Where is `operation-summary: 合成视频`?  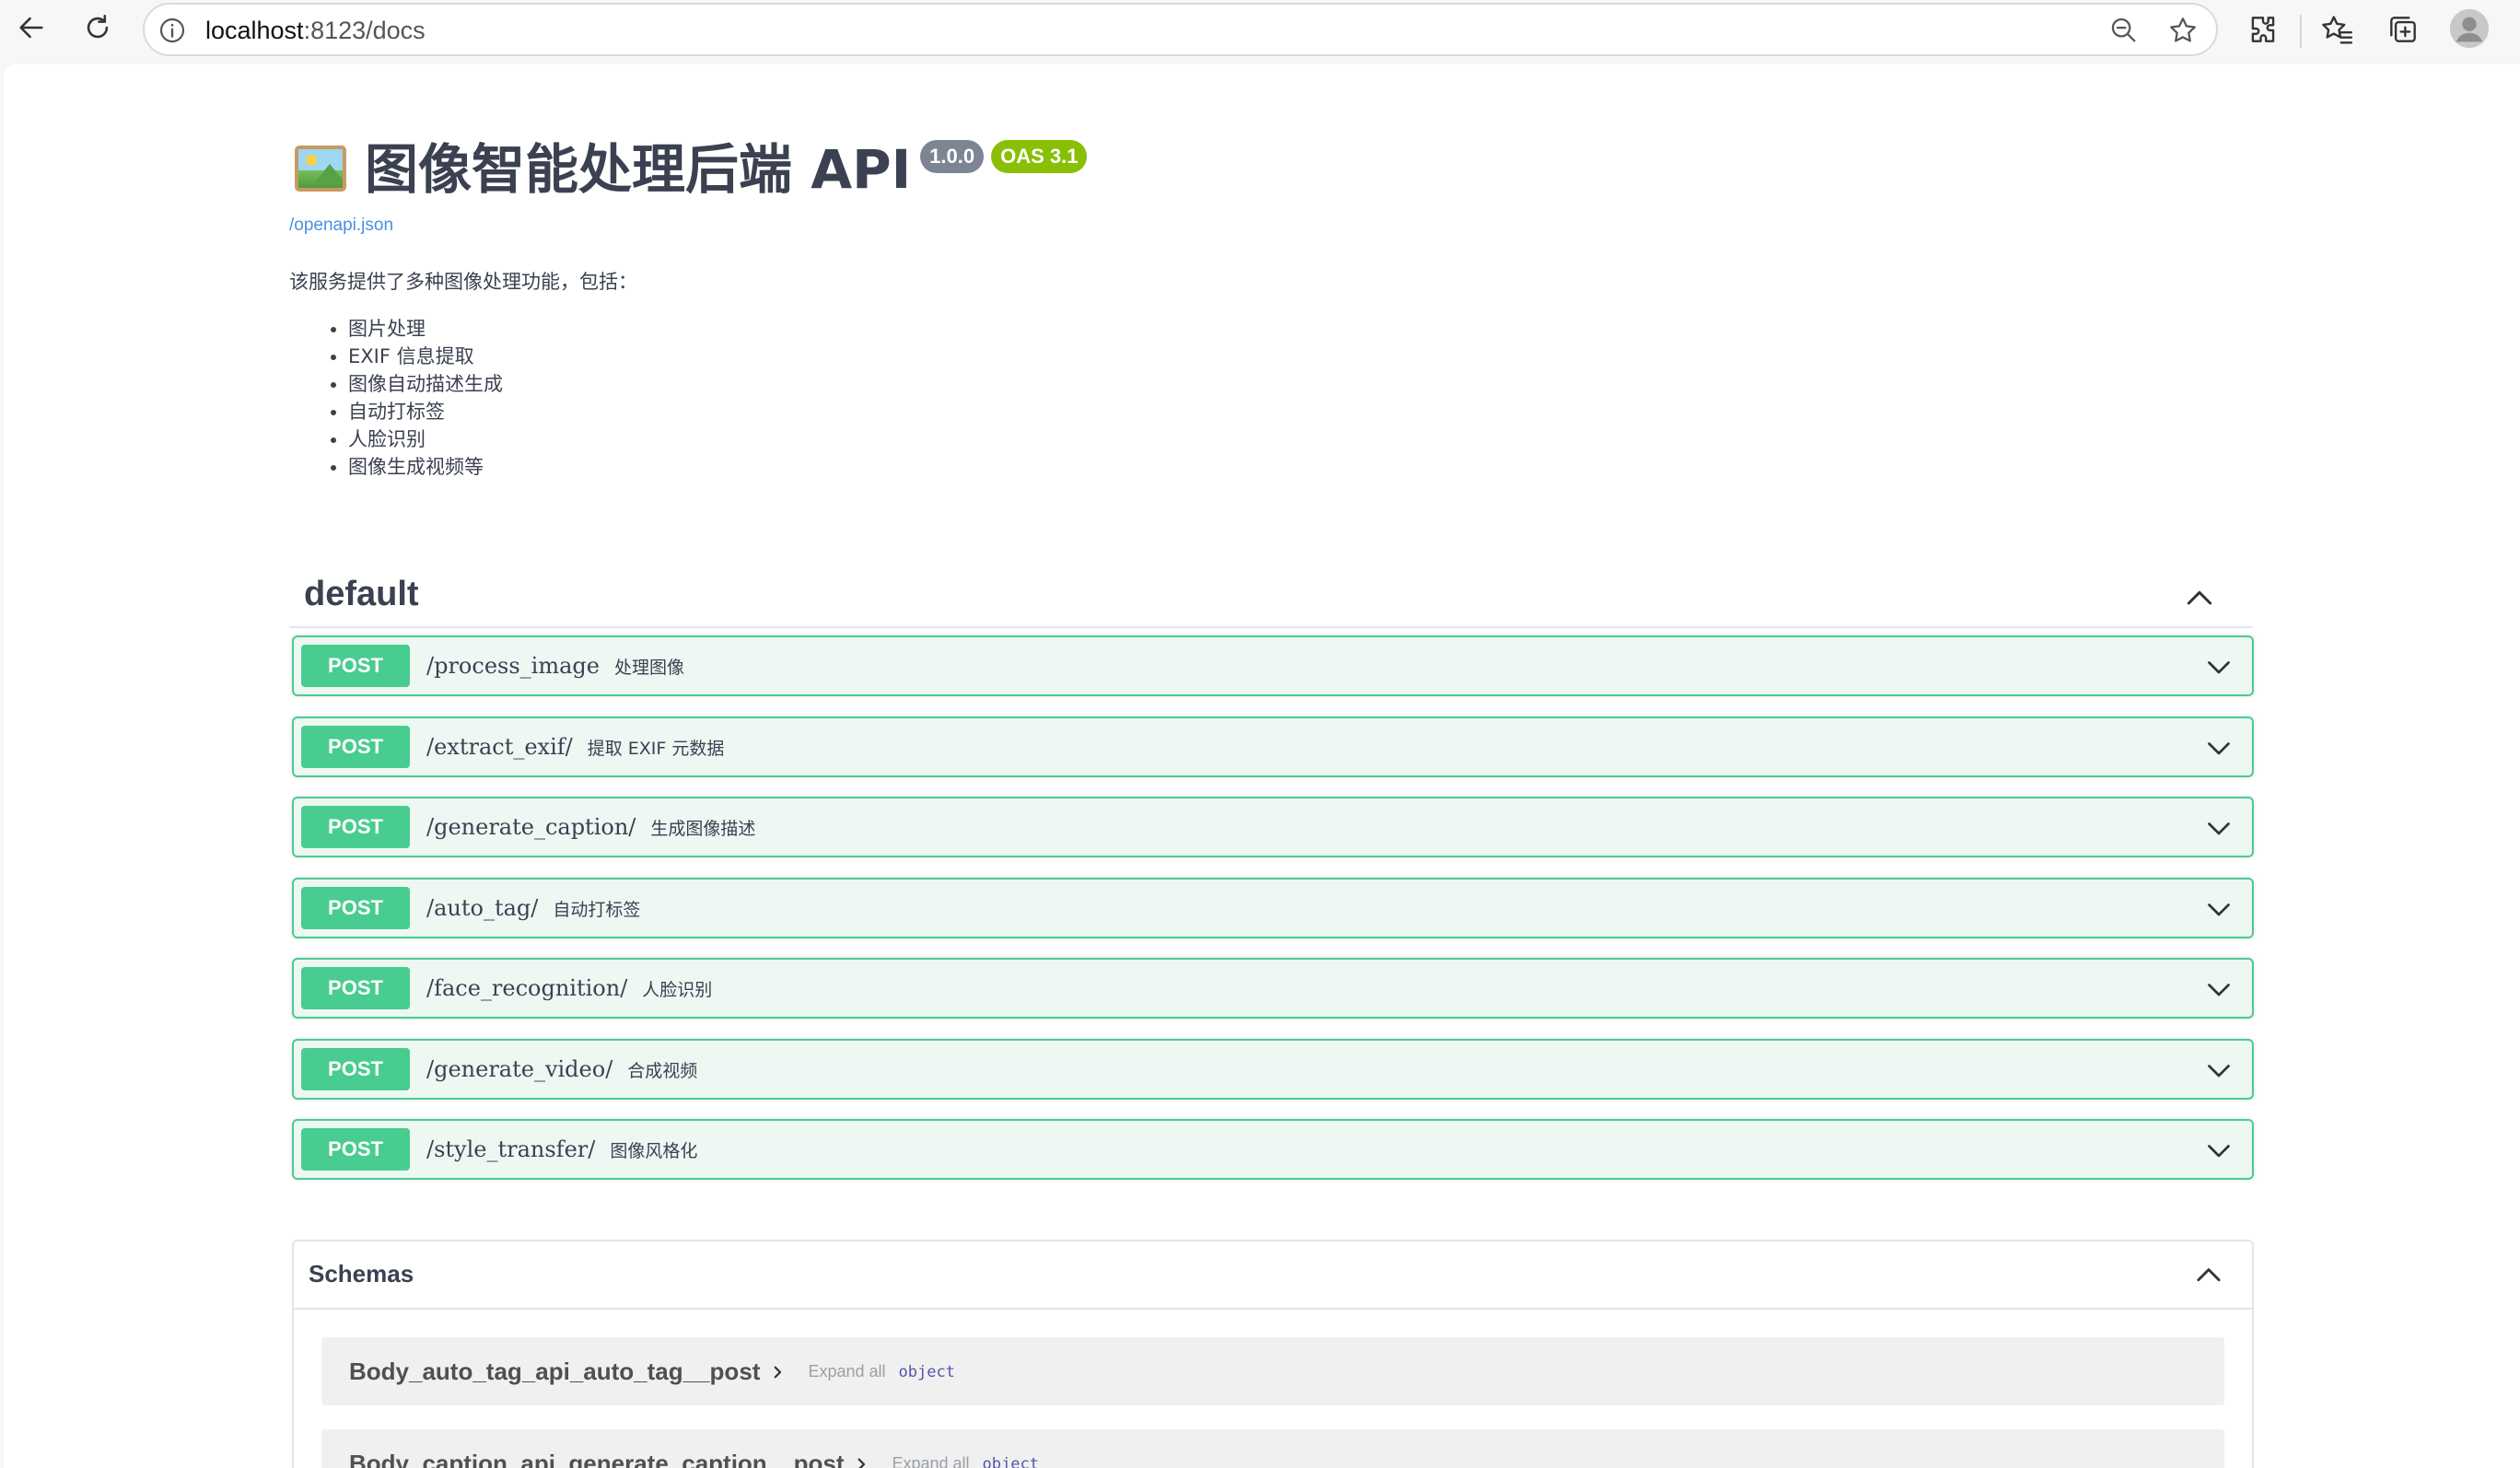
operation-summary: 合成视频 is located at coordinates (662, 1071).